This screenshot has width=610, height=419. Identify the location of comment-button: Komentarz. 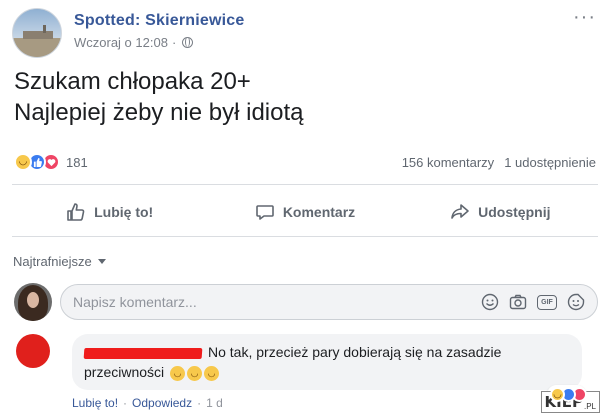
(304, 212).